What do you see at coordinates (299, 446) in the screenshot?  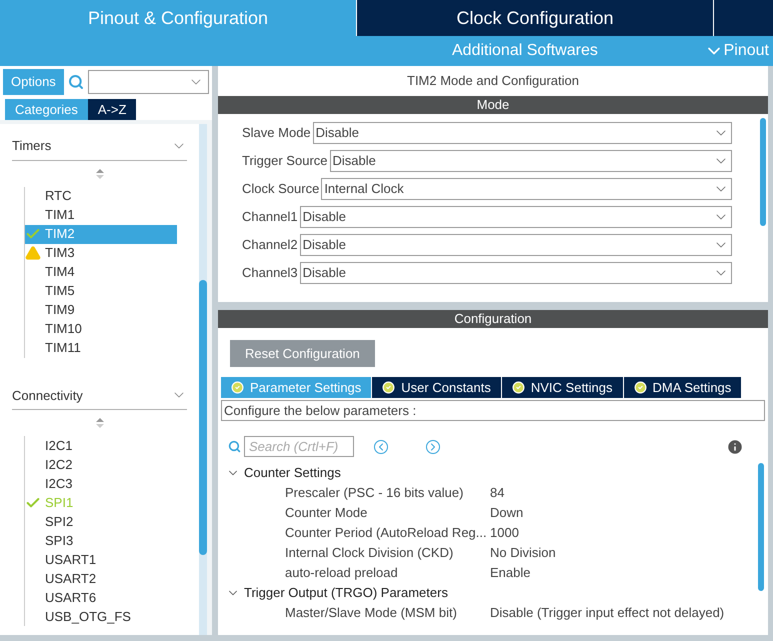 I see `search-field: Search (Crtl+F)` at bounding box center [299, 446].